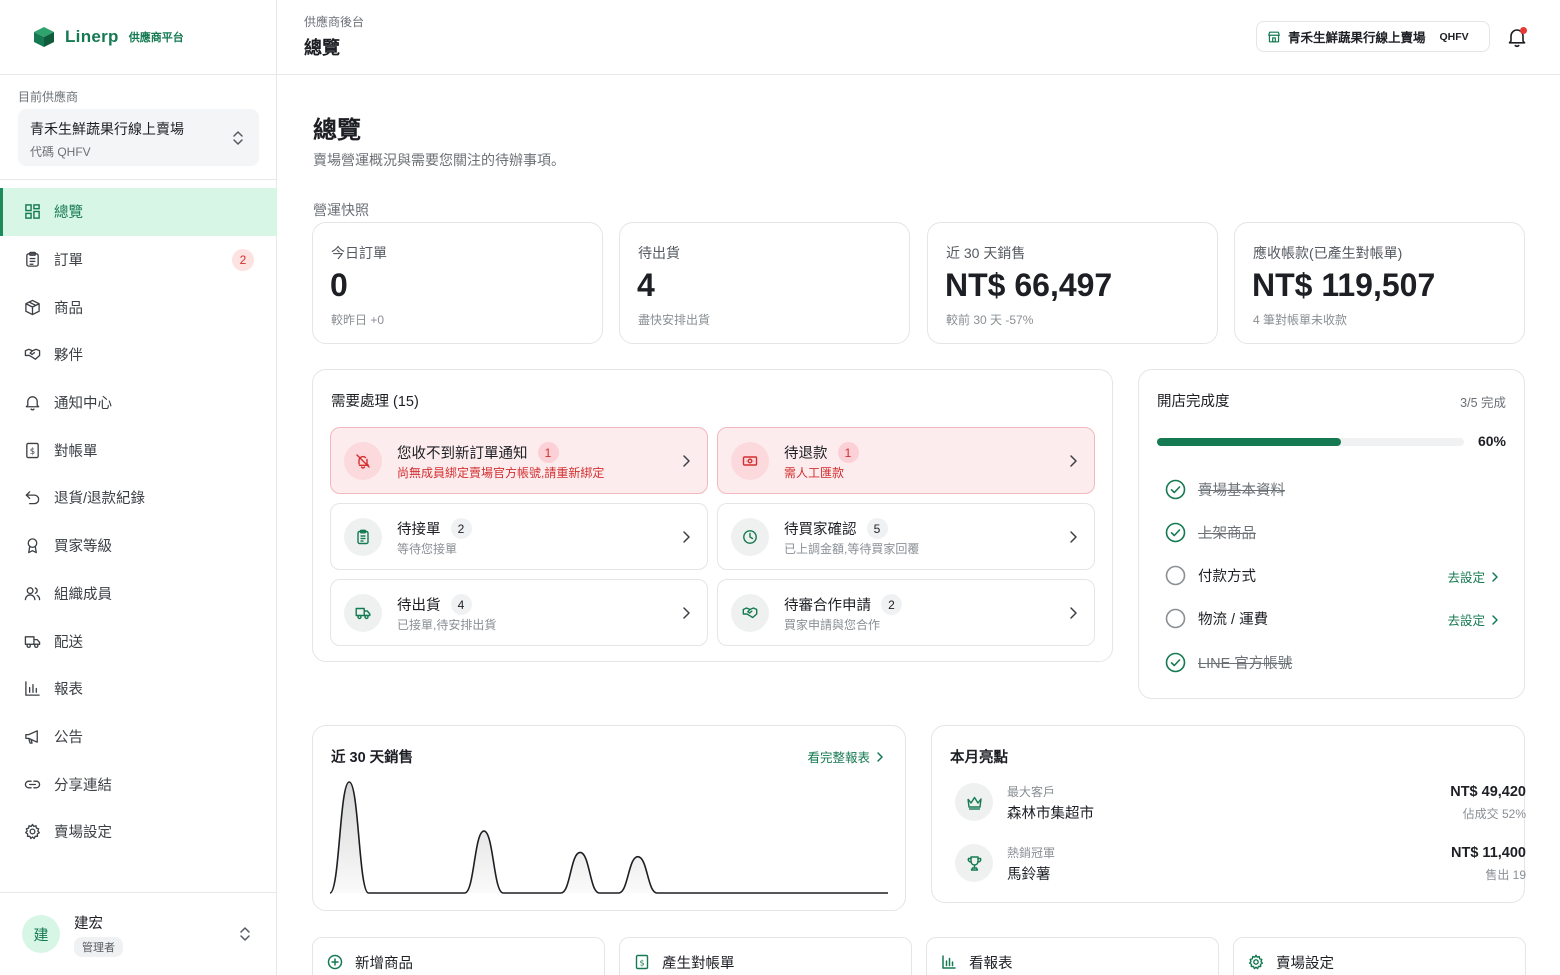 The width and height of the screenshot is (1560, 975). I want to click on sidebar-item-buyer-tiers: 買家等級, so click(138, 546).